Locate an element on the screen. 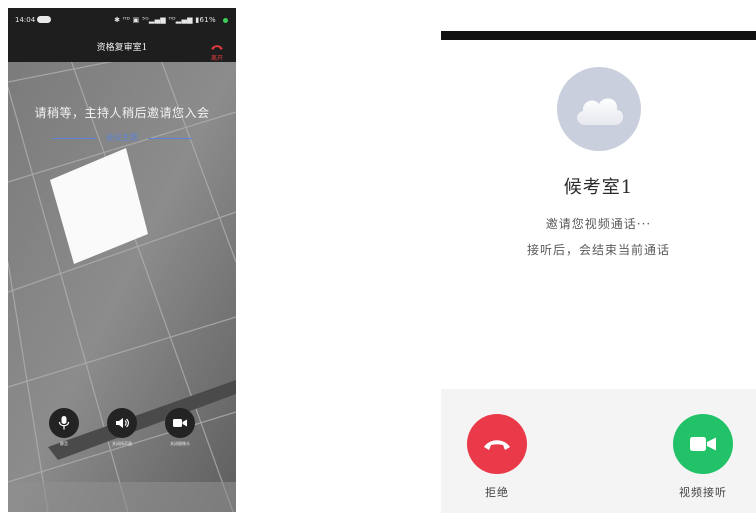 The image size is (756, 513). camera-off-label: 关闭摄像头 is located at coordinates (180, 443).